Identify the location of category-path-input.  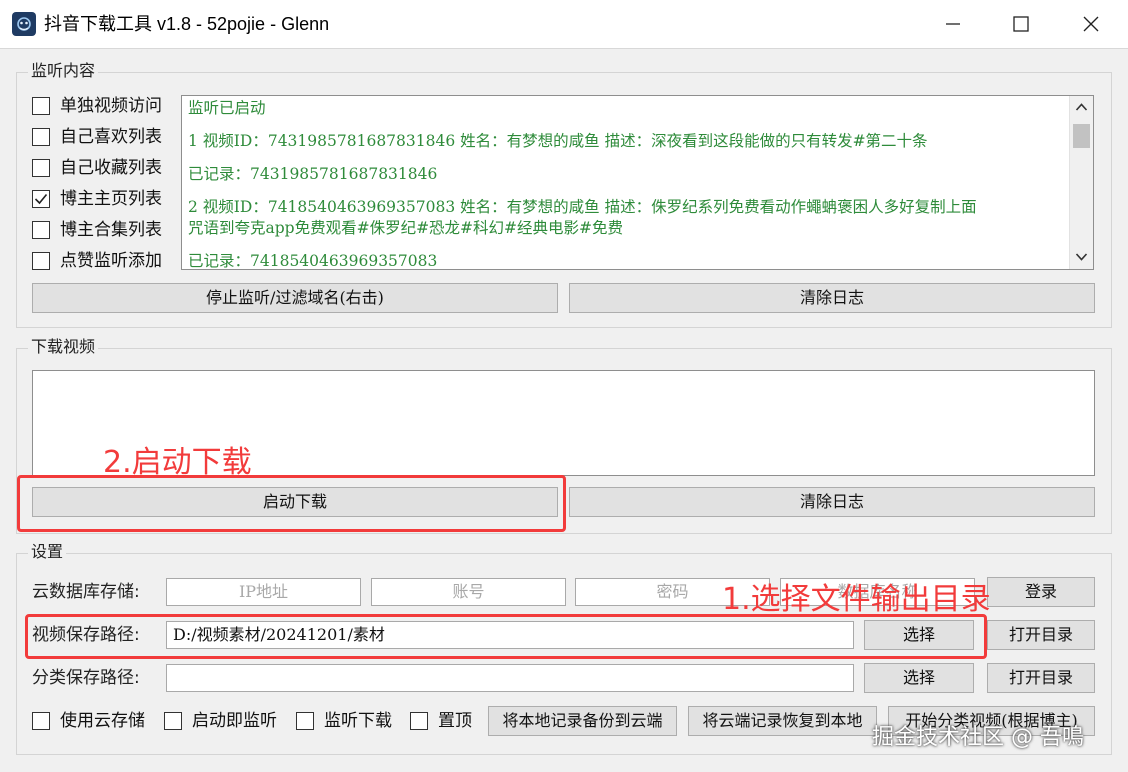
(510, 678).